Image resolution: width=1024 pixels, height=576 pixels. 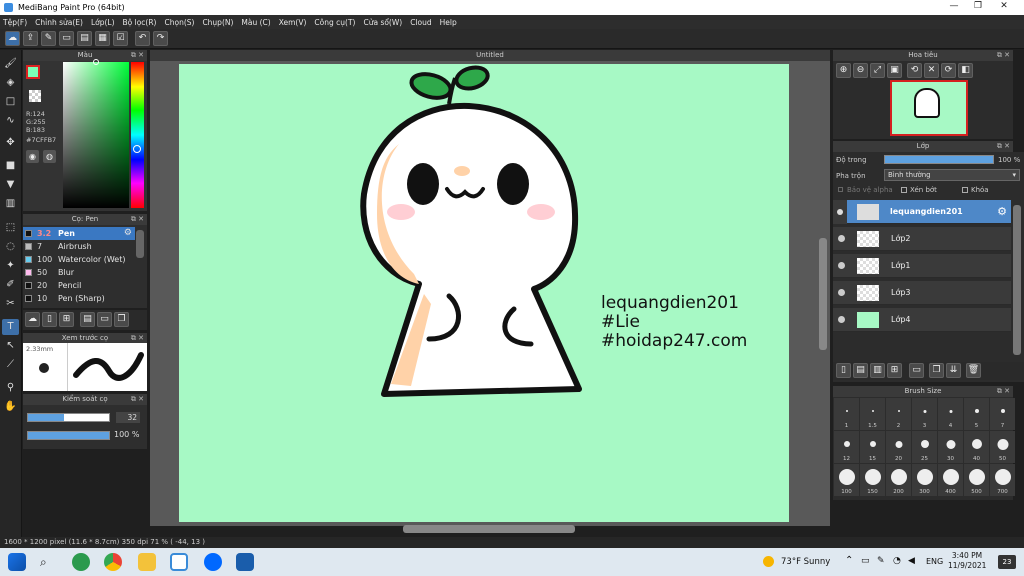 What do you see at coordinates (914, 70) in the screenshot?
I see `rotate-left-icon: ⟲` at bounding box center [914, 70].